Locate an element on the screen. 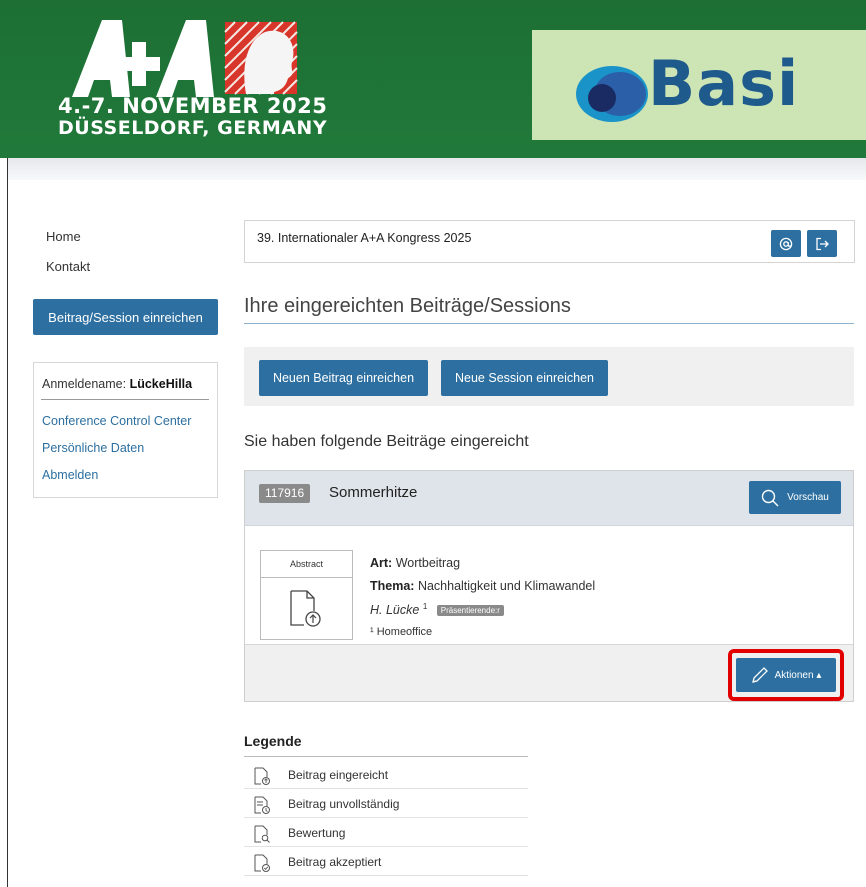 The width and height of the screenshot is (866, 887). submission-card-footer: Aktionen ▴ is located at coordinates (549, 672).